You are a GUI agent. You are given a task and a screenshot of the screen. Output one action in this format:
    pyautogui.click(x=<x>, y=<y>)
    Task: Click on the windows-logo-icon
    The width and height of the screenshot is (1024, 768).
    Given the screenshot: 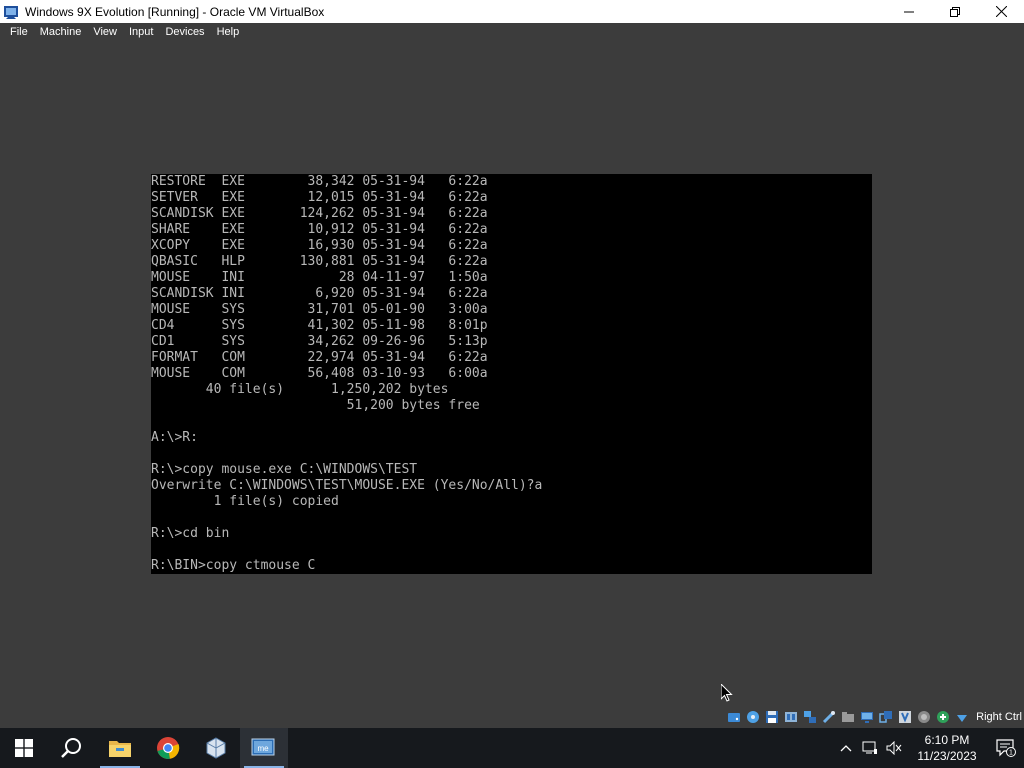 What is the action you would take?
    pyautogui.click(x=24, y=748)
    